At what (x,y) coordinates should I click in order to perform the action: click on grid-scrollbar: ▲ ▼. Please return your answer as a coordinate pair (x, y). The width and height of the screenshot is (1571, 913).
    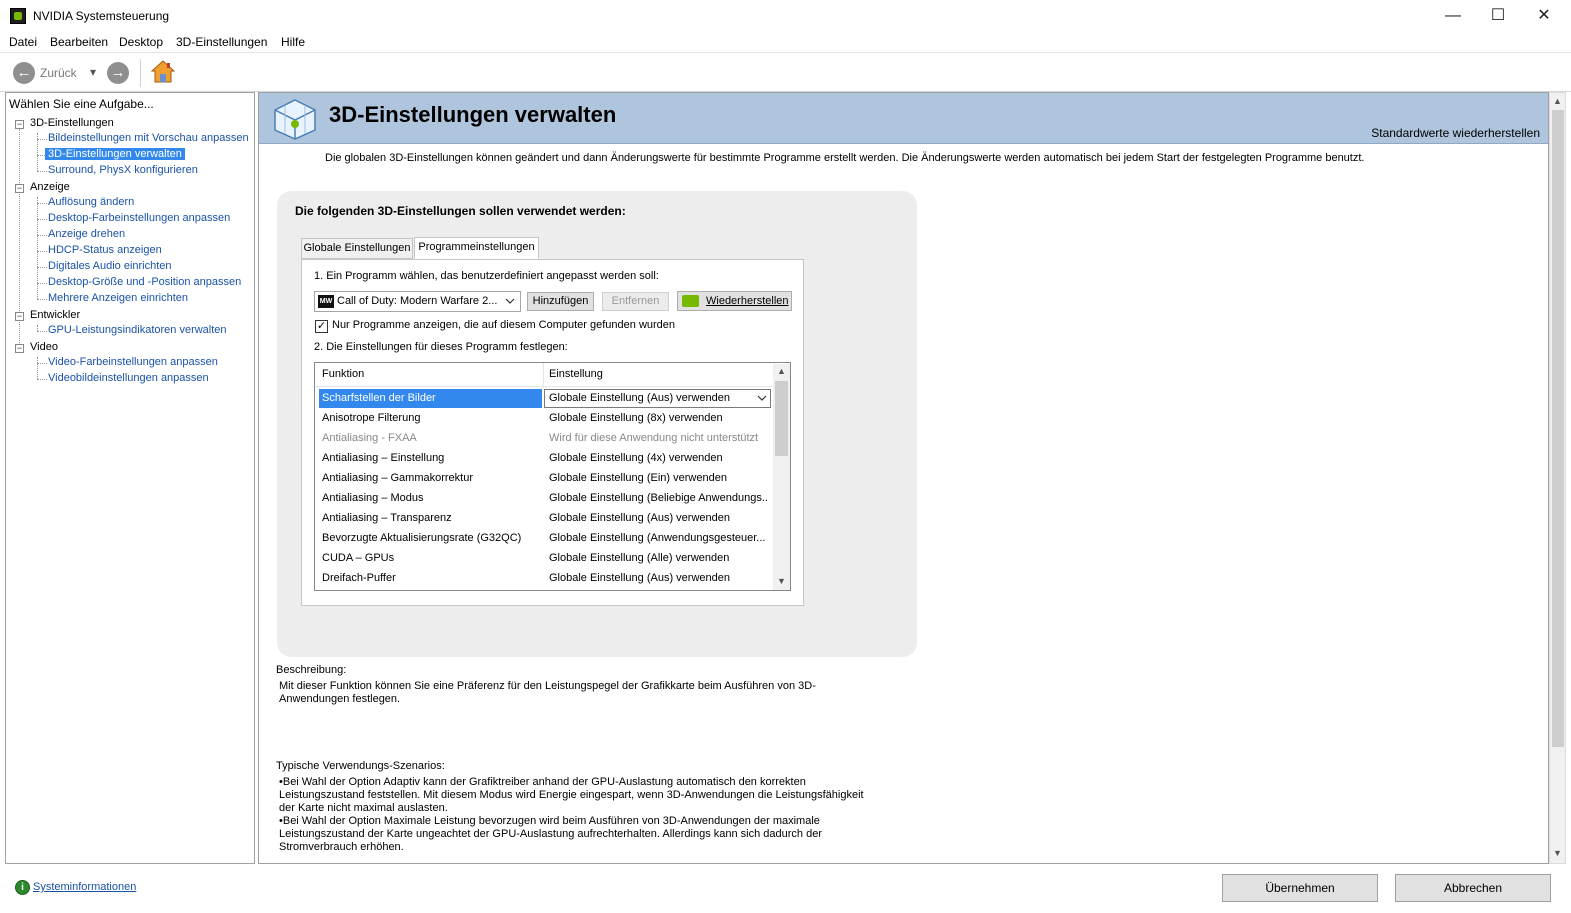
    Looking at the image, I should click on (781, 477).